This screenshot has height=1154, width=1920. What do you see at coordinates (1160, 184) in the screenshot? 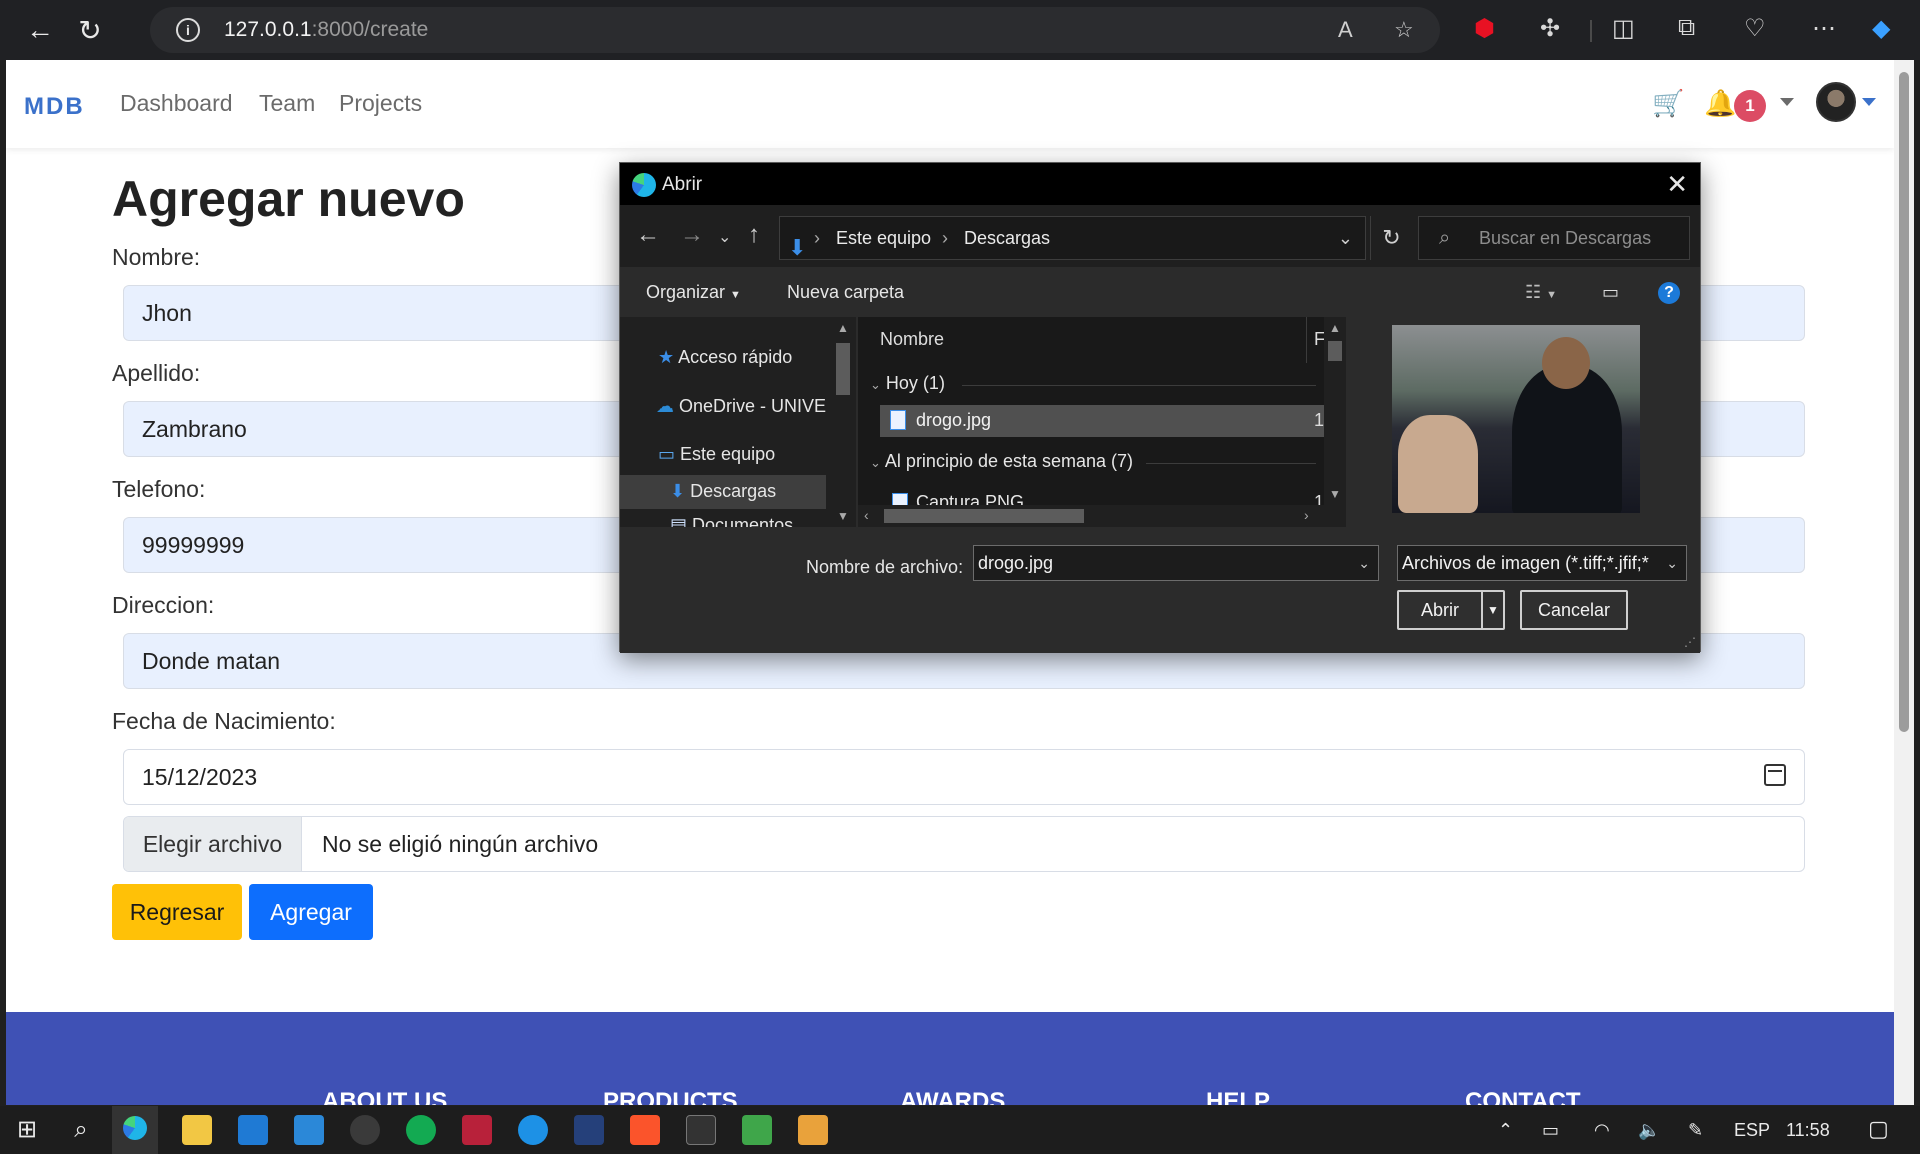
I see `dialog-titlebar: Abrir ✕` at bounding box center [1160, 184].